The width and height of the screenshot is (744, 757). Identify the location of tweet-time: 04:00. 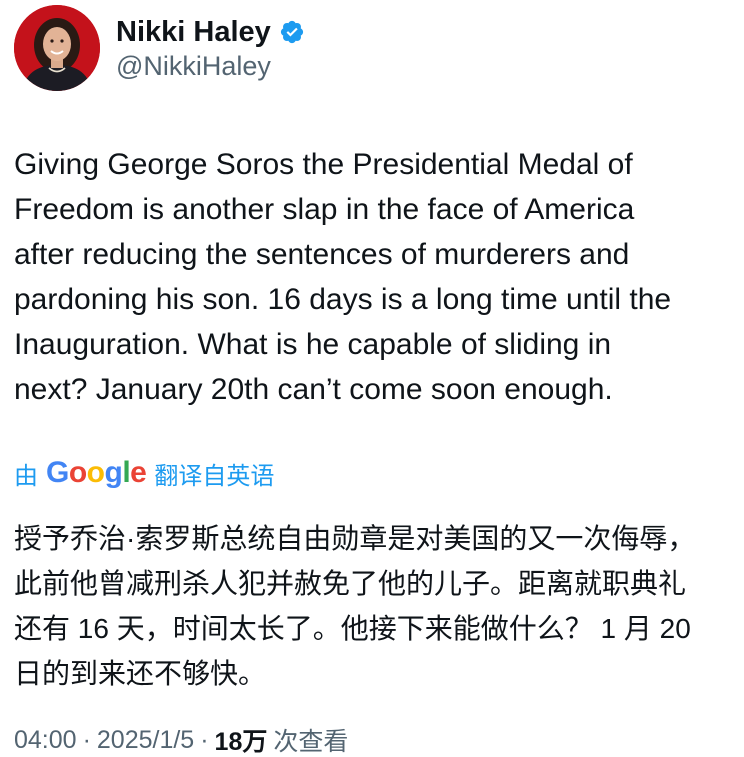
(45, 740).